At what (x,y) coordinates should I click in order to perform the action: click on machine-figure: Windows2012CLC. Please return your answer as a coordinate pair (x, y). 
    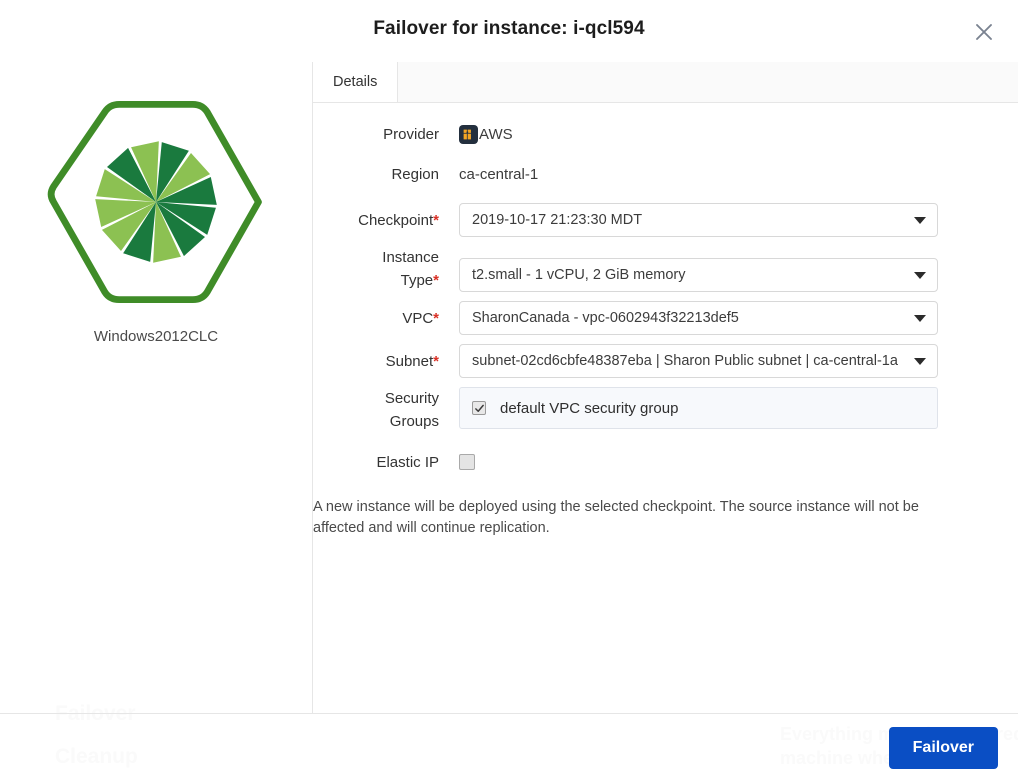
    Looking at the image, I should click on (156, 215).